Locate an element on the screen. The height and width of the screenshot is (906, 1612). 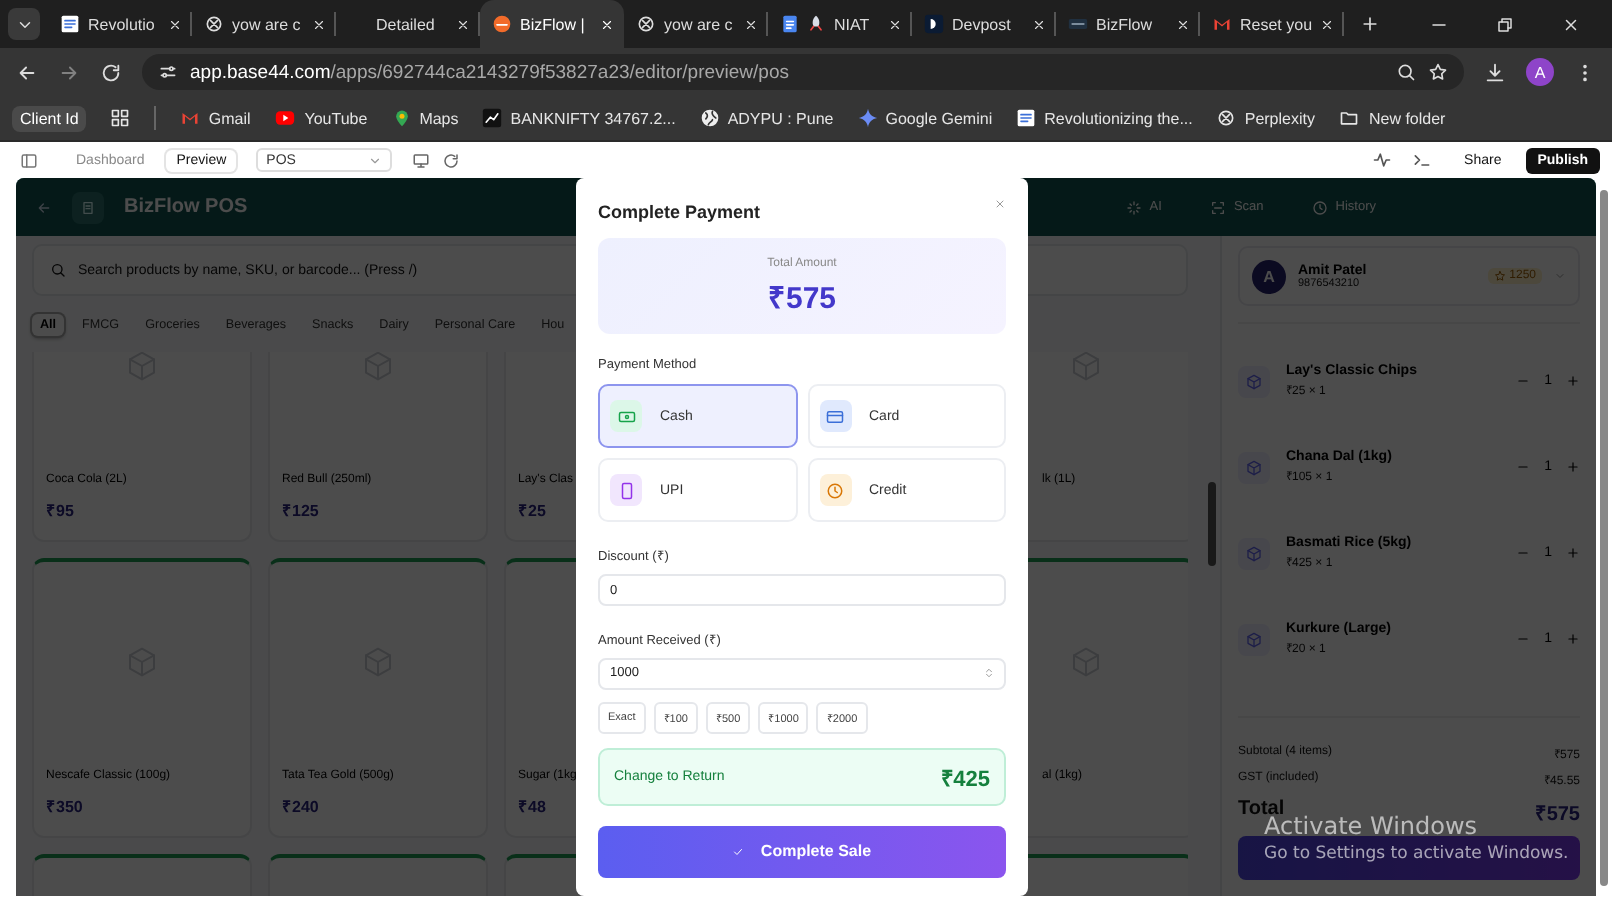
browser-tab: BizFlow | is located at coordinates (552, 24).